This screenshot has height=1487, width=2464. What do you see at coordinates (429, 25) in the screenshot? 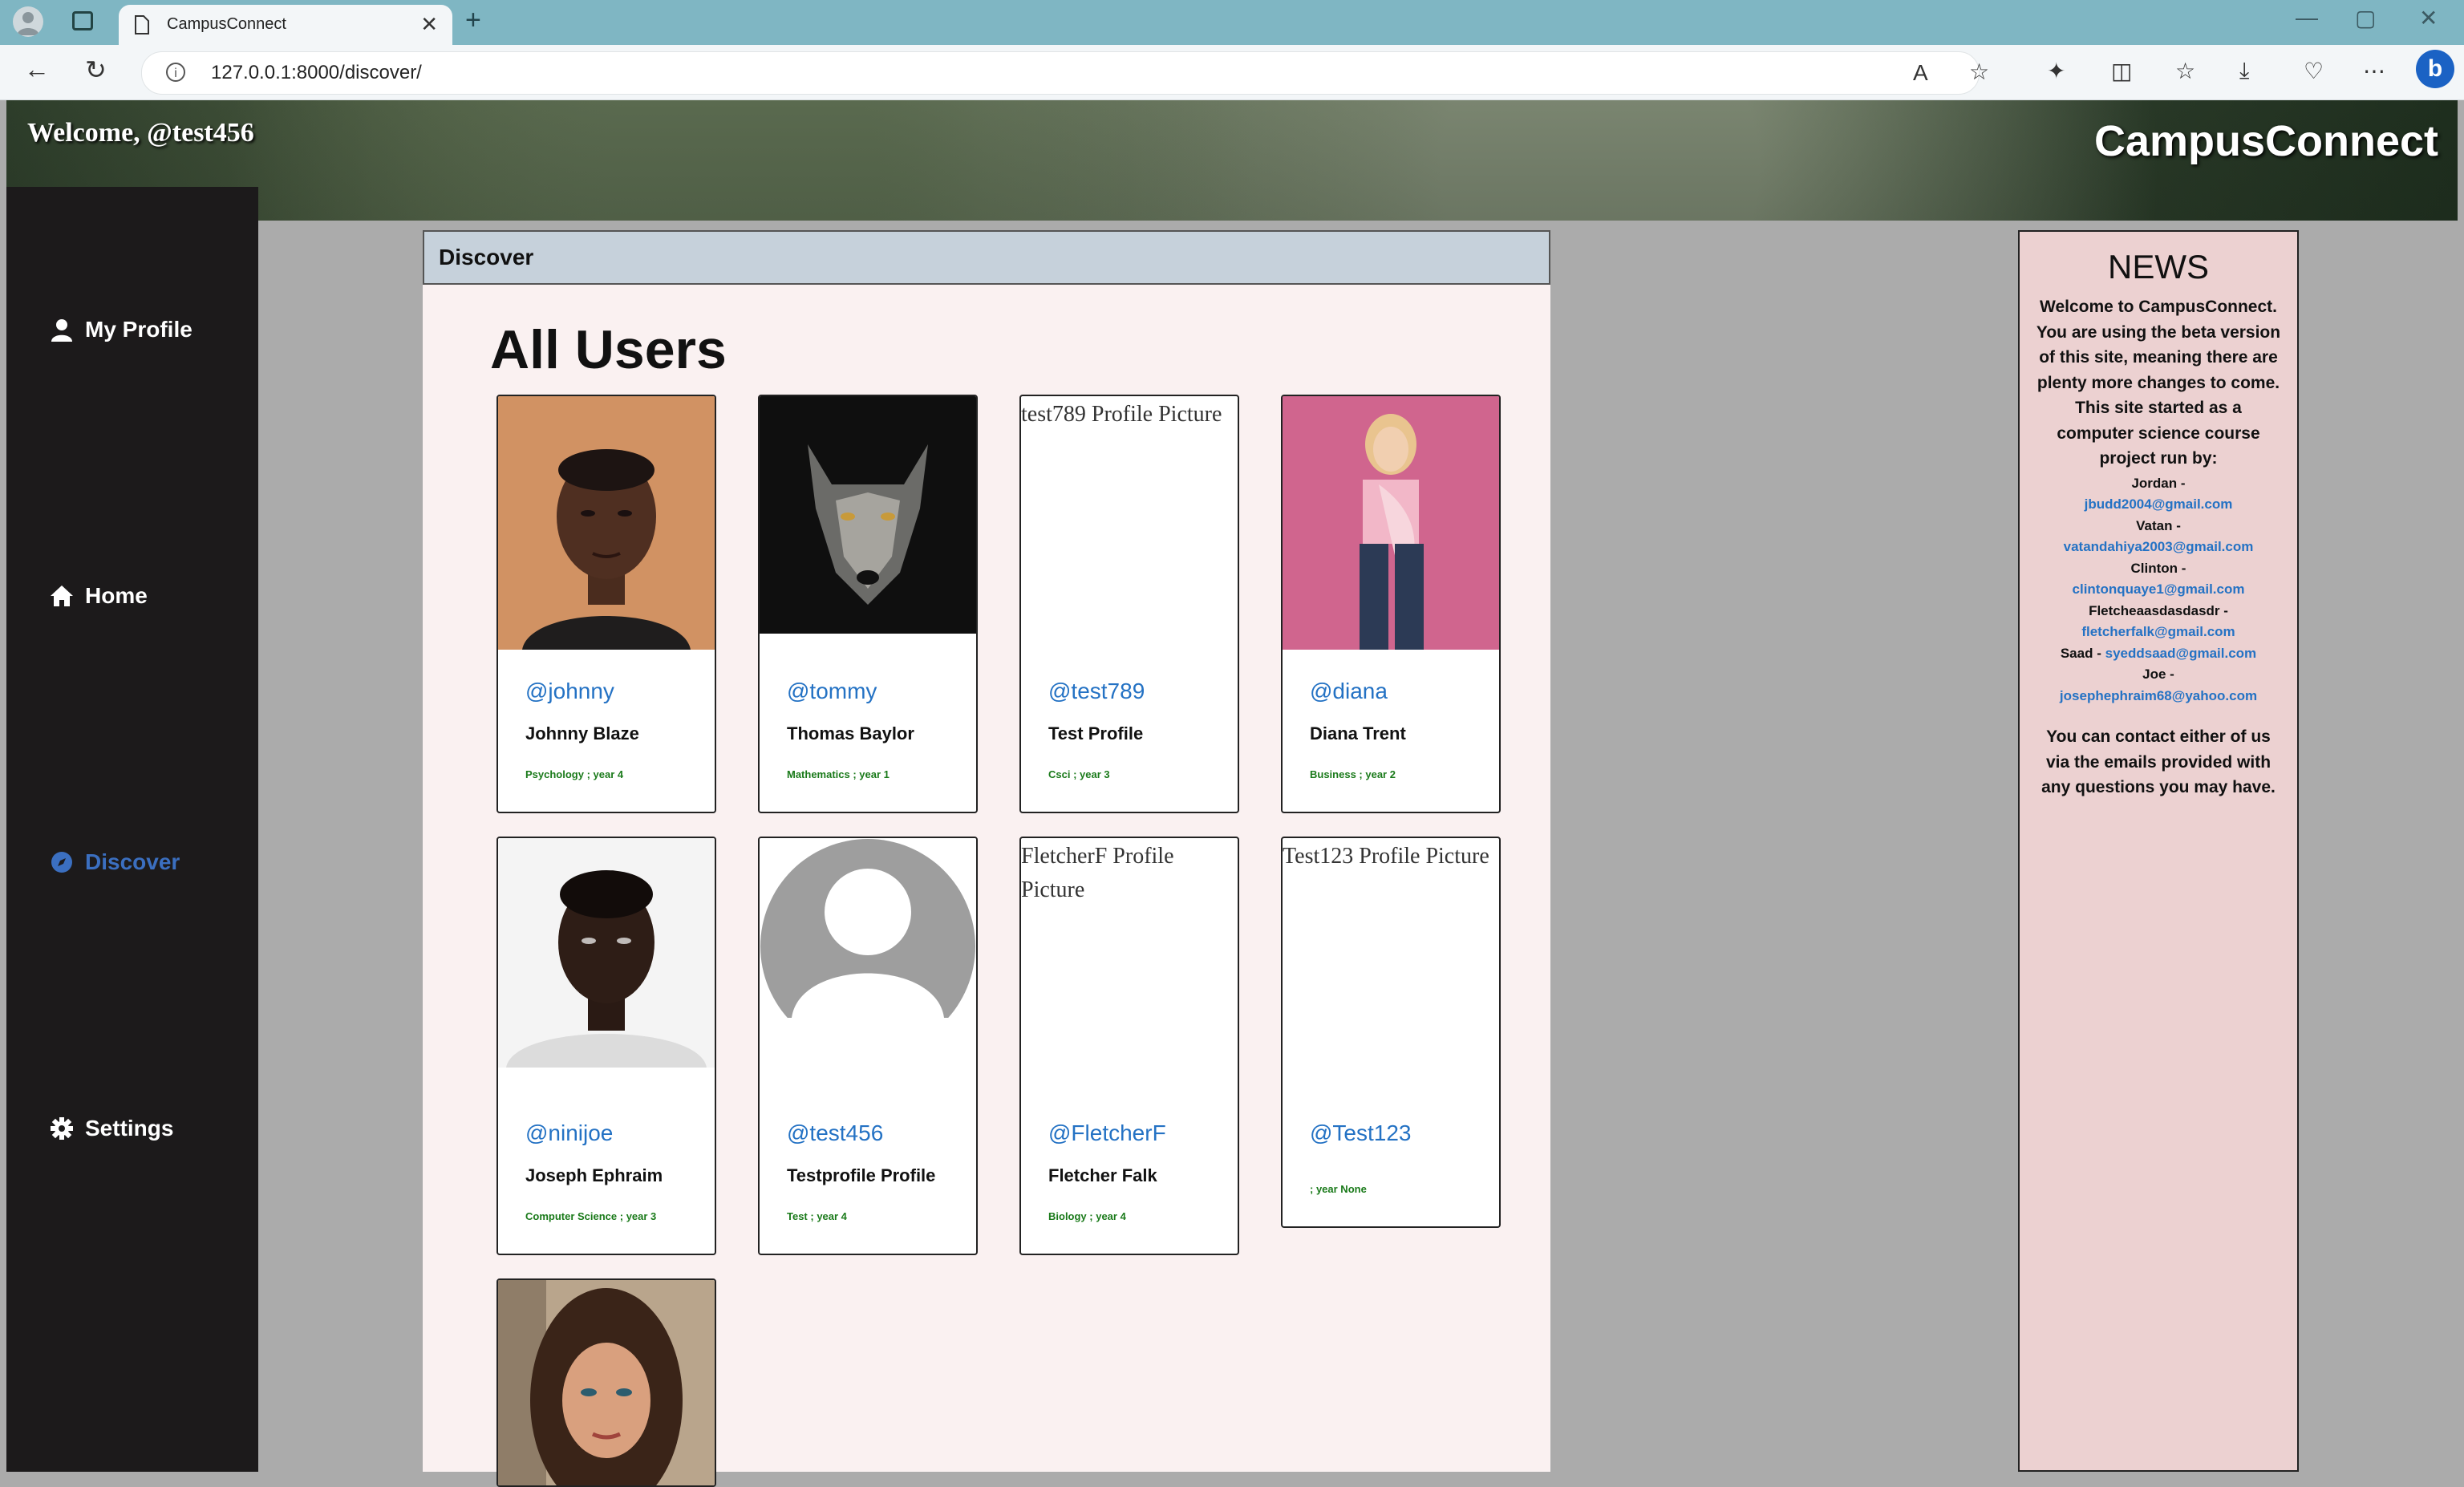
I see `close-tab-icon: ✕` at bounding box center [429, 25].